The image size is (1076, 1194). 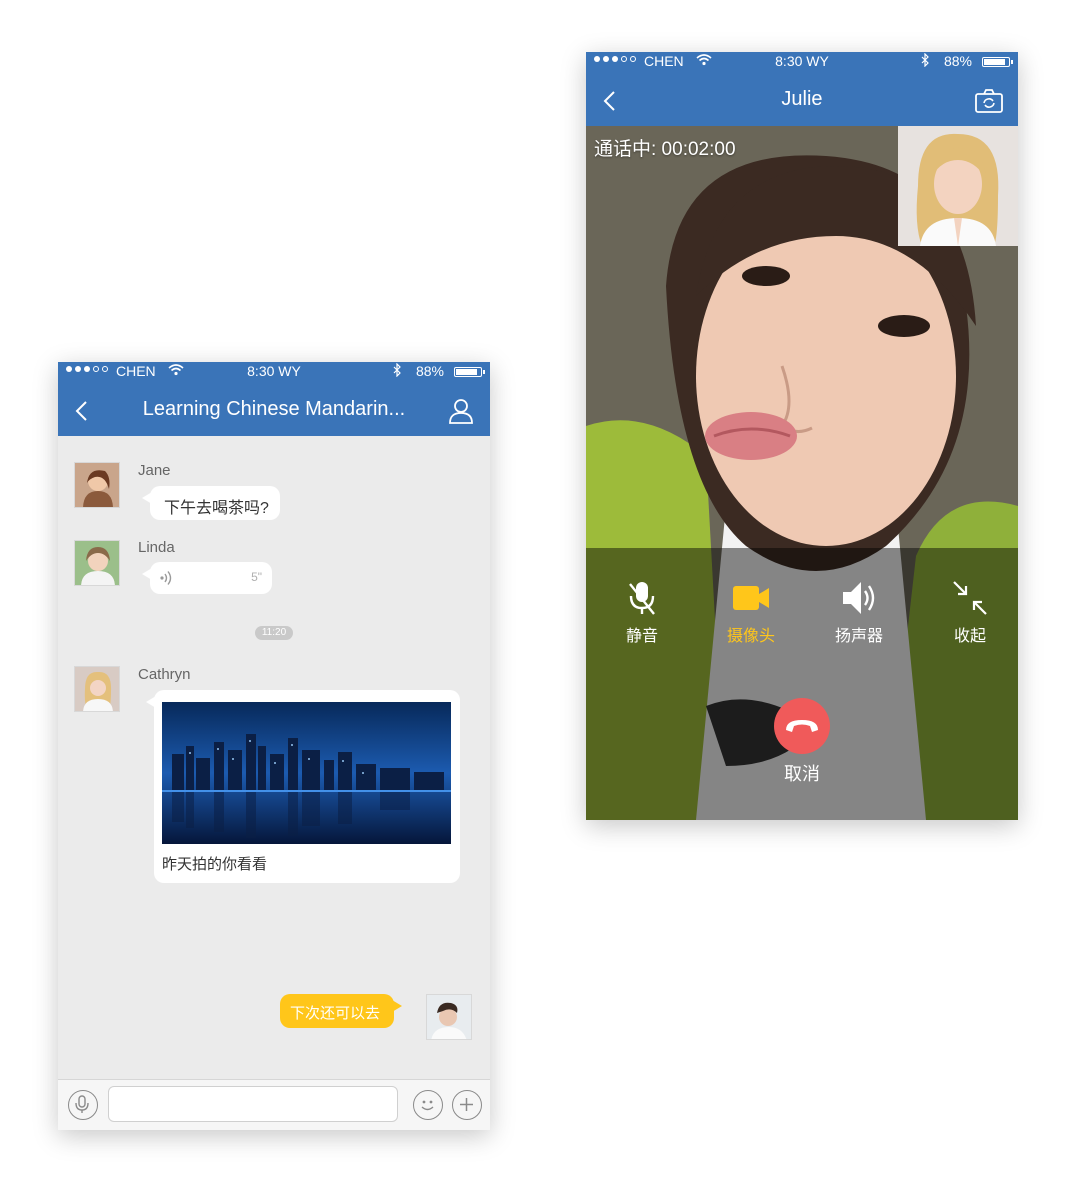 I want to click on image-caption: 昨天拍的你看看, so click(x=215, y=864).